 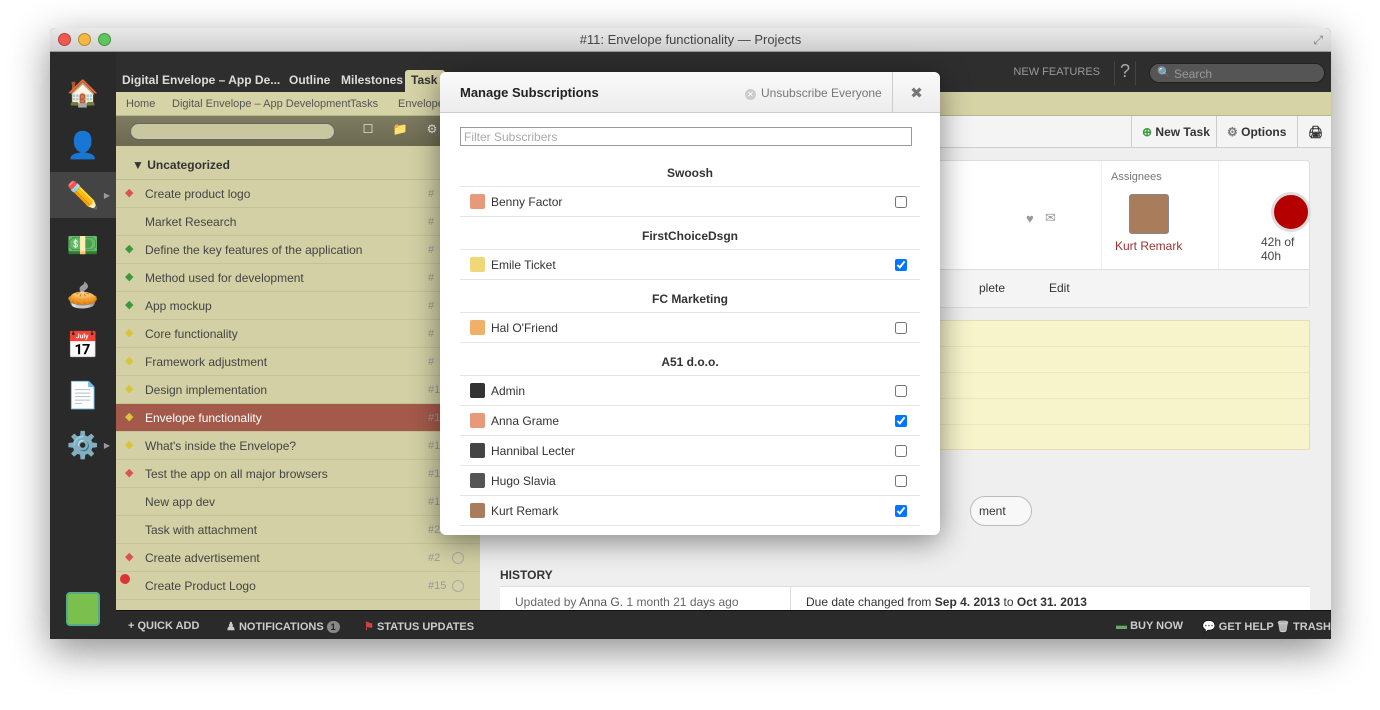 I want to click on subscriber-row: Hannibal Lecter, so click(x=690, y=451).